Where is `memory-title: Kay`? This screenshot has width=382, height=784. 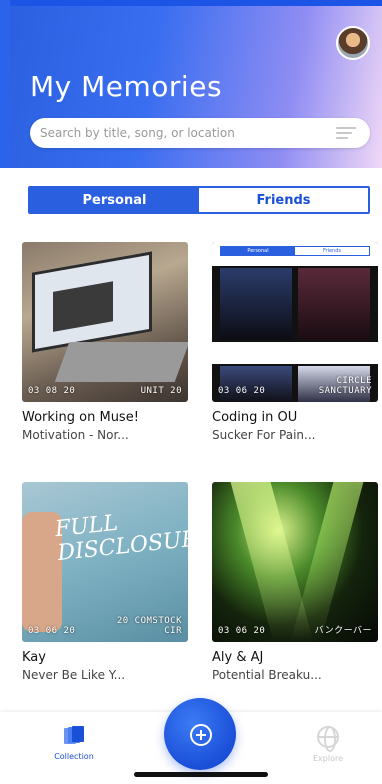
memory-title: Kay is located at coordinates (34, 657).